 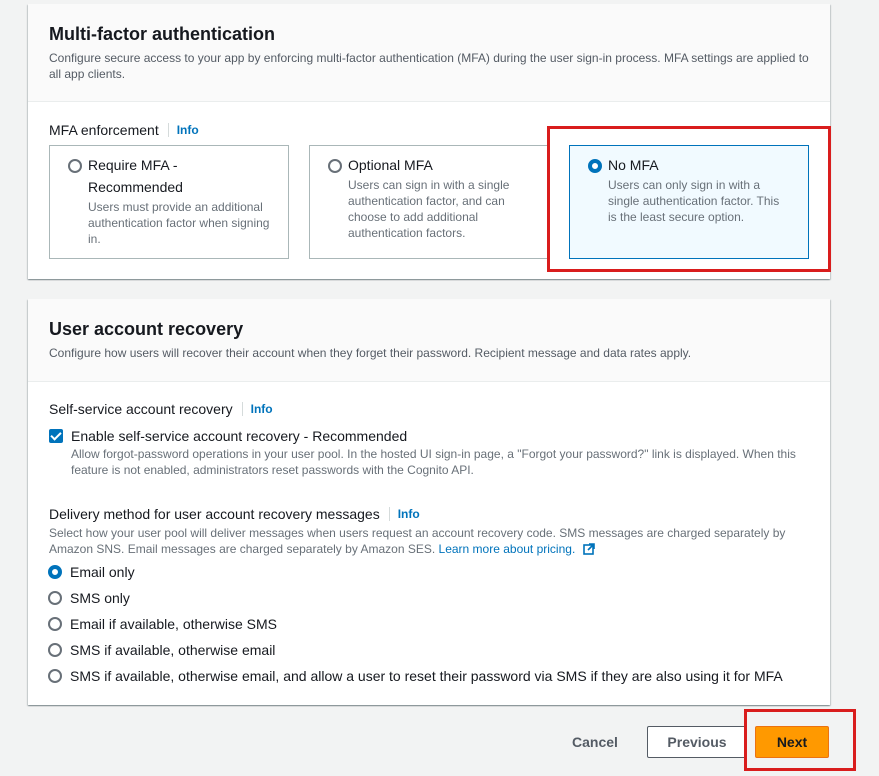 I want to click on delivery-option-label: Email only, so click(x=102, y=572).